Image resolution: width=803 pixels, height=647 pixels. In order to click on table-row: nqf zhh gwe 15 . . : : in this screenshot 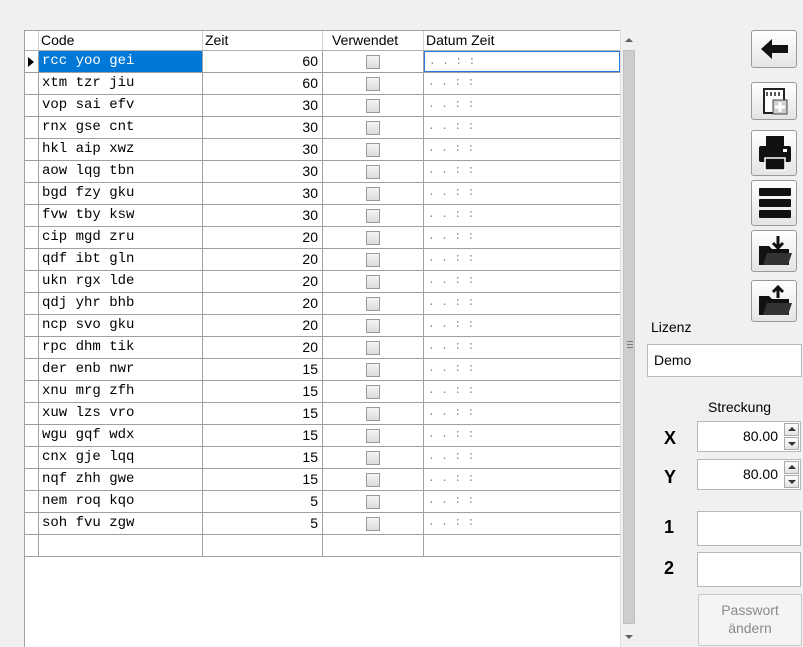, I will do `click(322, 480)`.